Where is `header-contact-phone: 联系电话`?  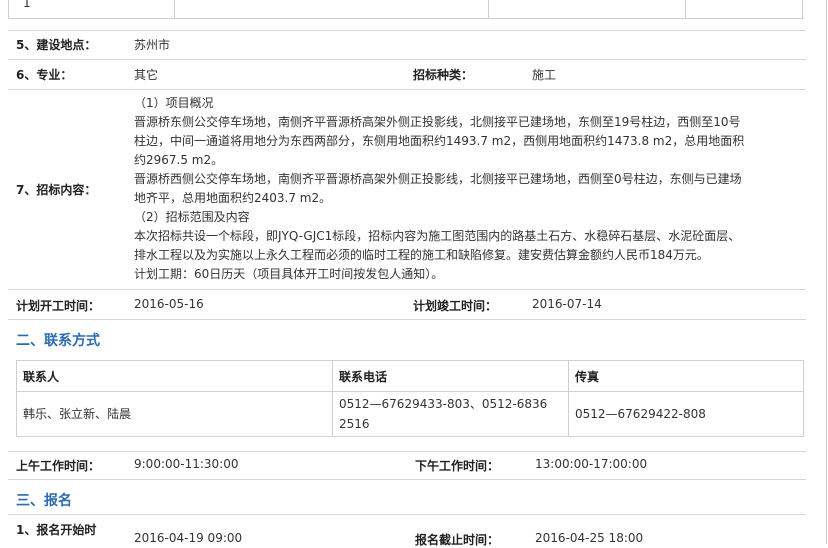
header-contact-phone: 联系电话 is located at coordinates (450, 376).